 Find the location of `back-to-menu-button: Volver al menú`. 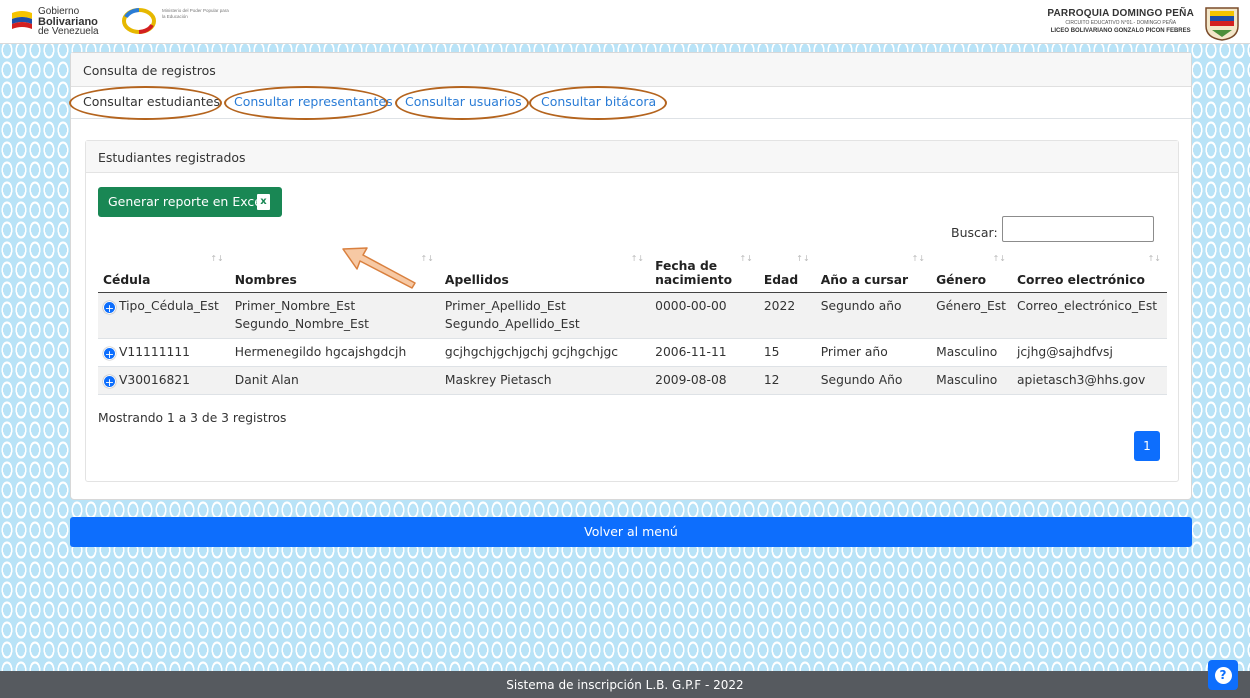

back-to-menu-button: Volver al menú is located at coordinates (631, 532).